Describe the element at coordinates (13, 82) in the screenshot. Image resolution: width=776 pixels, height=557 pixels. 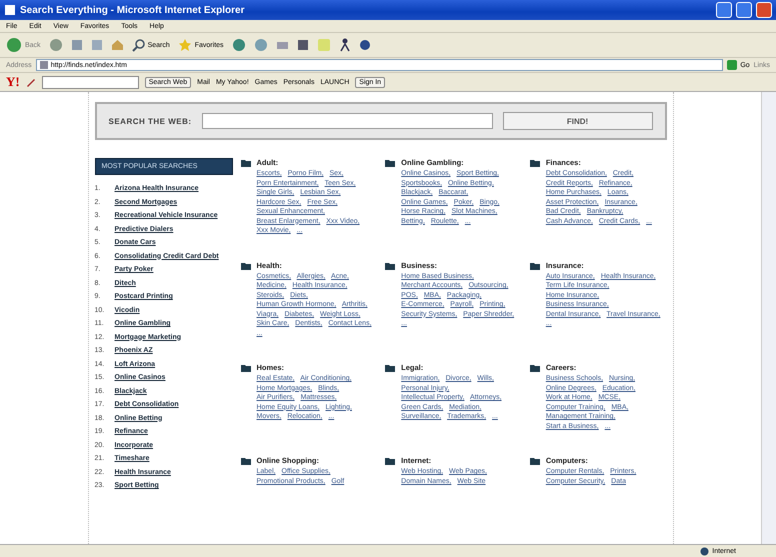
I see `yahoo-logo: Y!` at that location.